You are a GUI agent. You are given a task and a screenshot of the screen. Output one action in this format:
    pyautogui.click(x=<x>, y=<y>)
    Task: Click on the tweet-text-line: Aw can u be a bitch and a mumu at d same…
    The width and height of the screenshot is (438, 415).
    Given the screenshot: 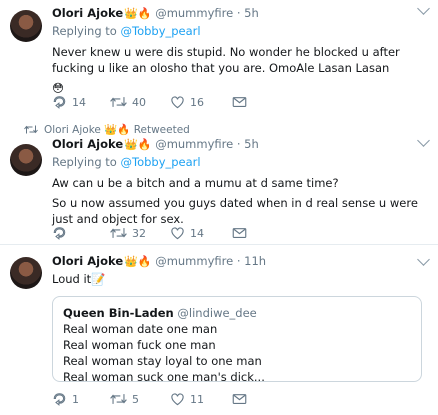 What is the action you would take?
    pyautogui.click(x=195, y=183)
    